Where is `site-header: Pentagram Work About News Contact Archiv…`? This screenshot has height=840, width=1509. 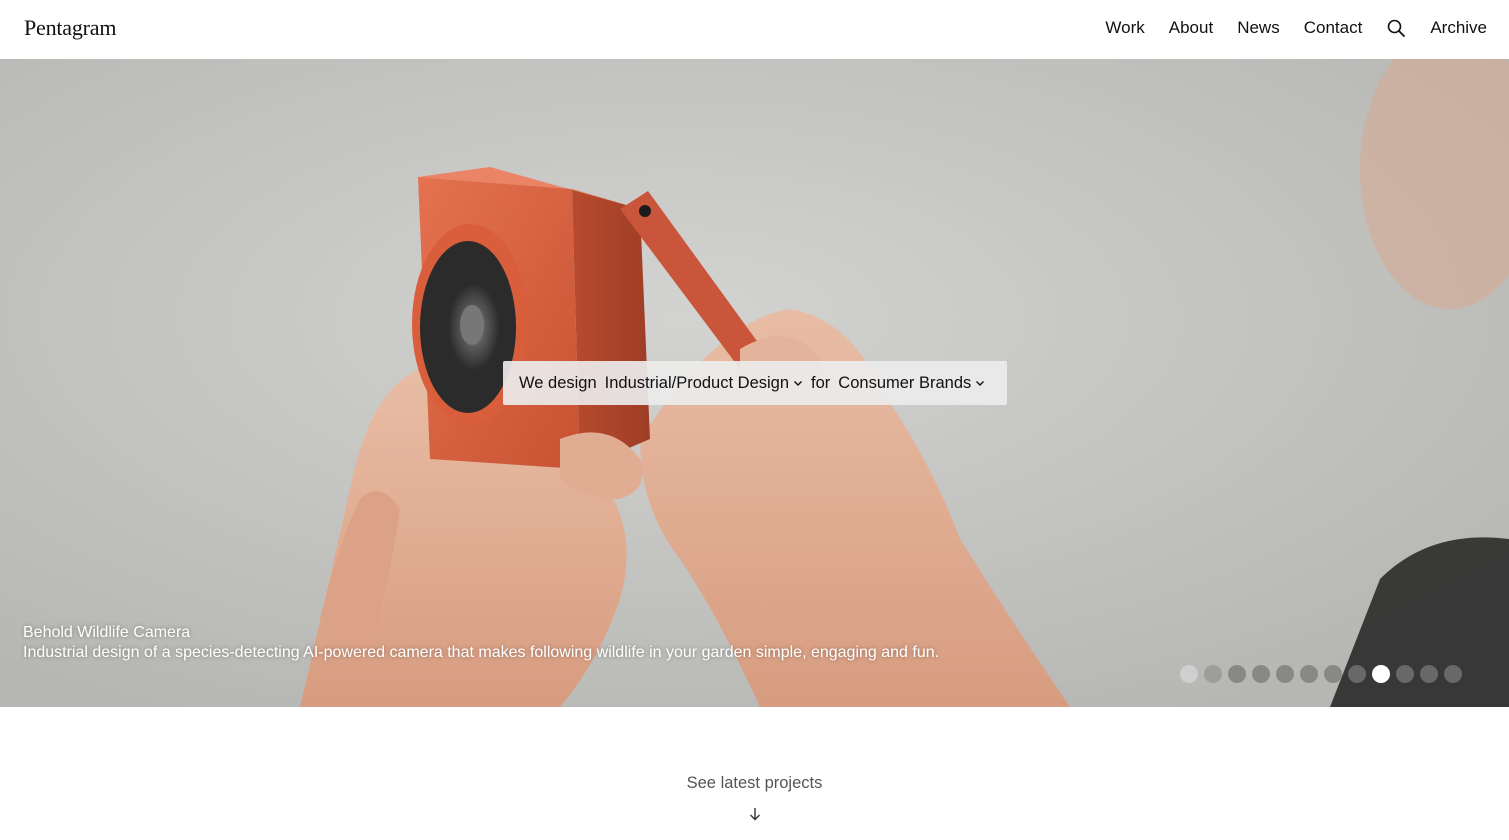
site-header: Pentagram Work About News Contact Archiv… is located at coordinates (754, 29).